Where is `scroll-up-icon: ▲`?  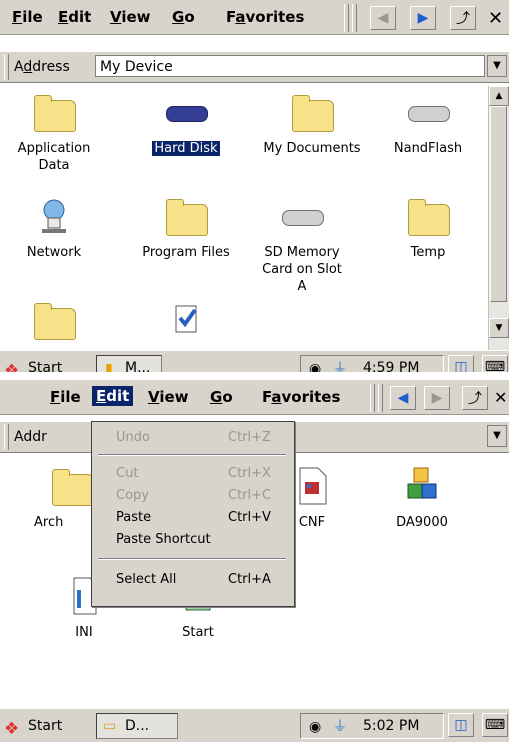
scroll-up-icon: ▲ is located at coordinates (499, 96).